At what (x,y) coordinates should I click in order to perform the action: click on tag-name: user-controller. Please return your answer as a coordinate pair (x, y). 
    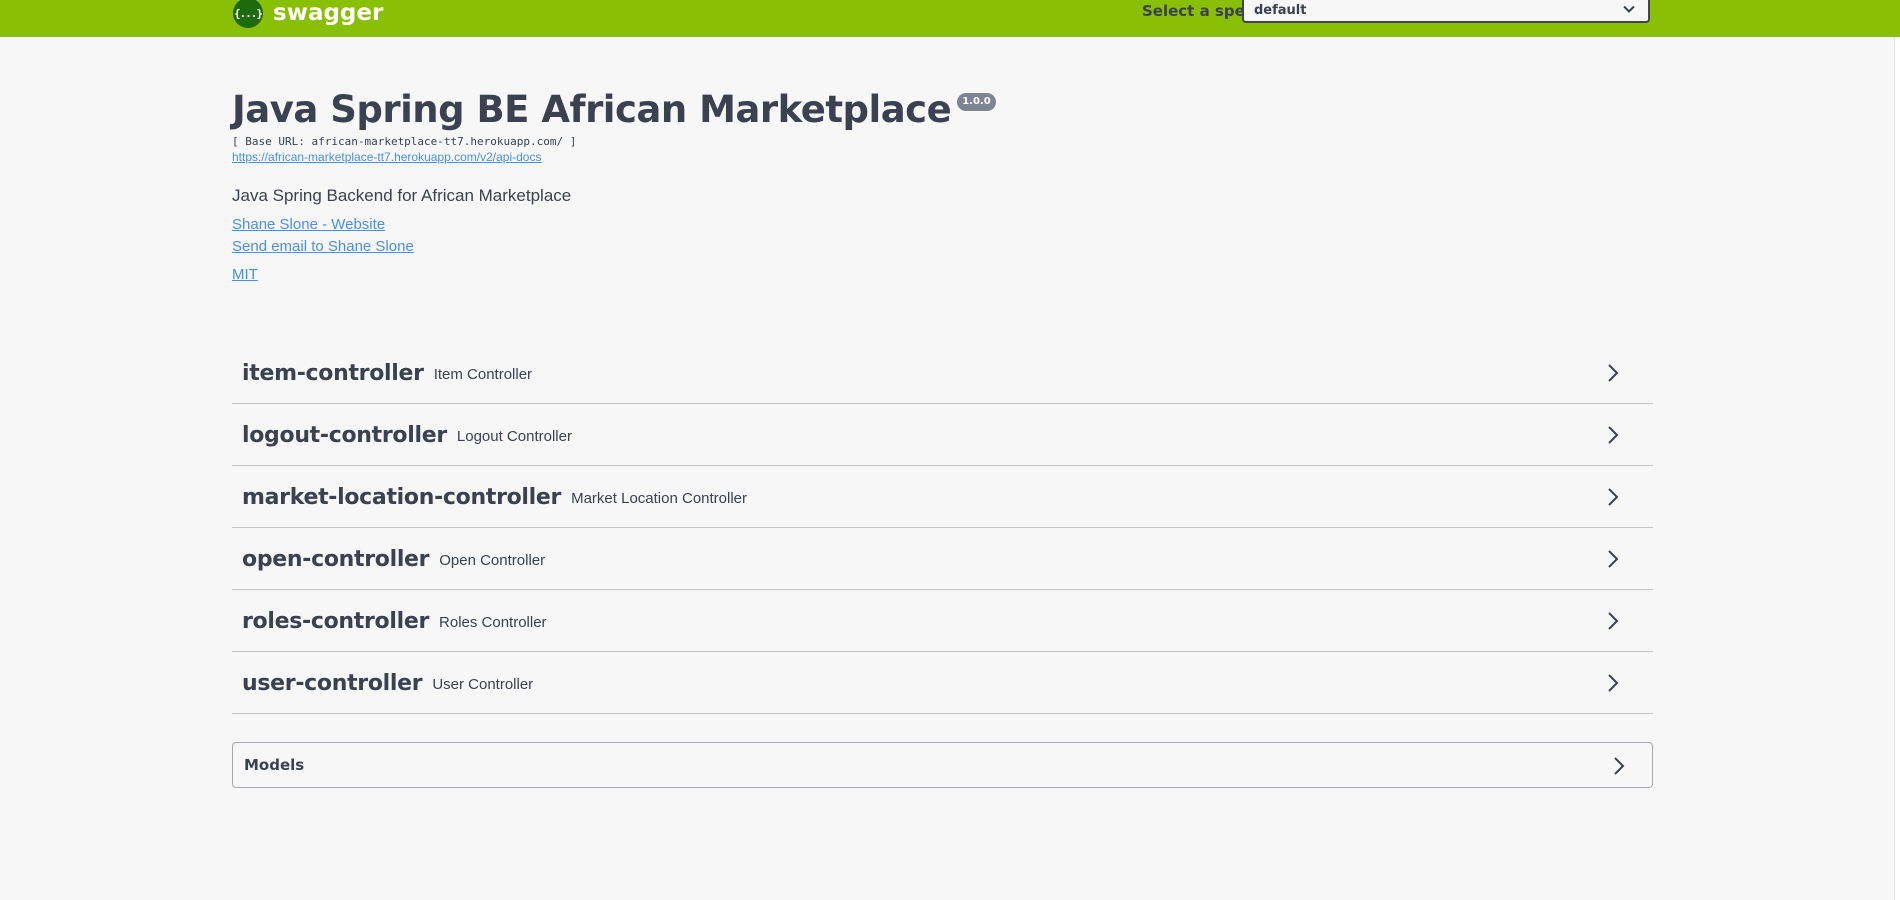
    Looking at the image, I should click on (332, 683).